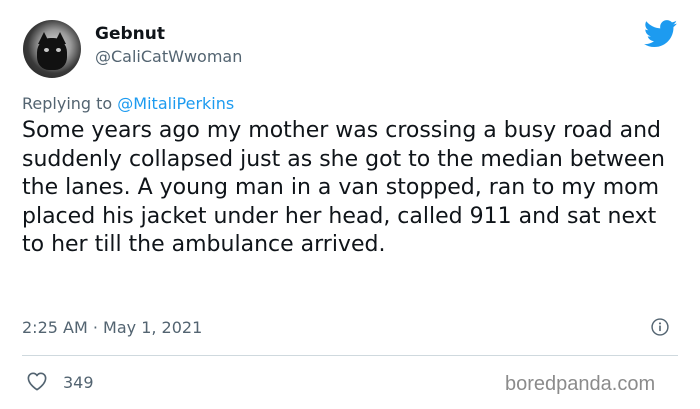  Describe the element at coordinates (660, 327) in the screenshot. I see `info-icon` at that location.